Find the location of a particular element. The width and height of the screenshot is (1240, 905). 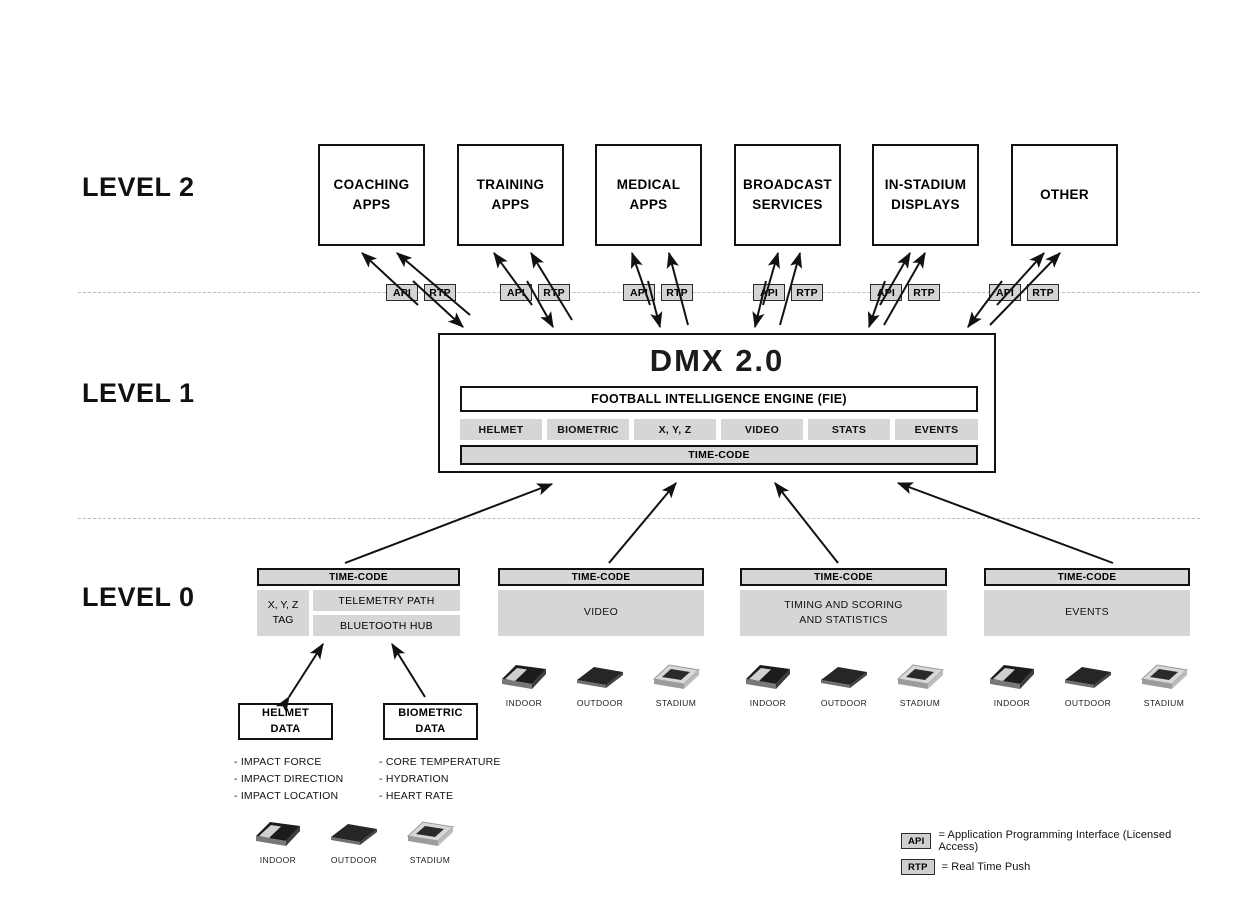

data-box-biometric-data: BIOMETRIC DATA is located at coordinates (430, 721).